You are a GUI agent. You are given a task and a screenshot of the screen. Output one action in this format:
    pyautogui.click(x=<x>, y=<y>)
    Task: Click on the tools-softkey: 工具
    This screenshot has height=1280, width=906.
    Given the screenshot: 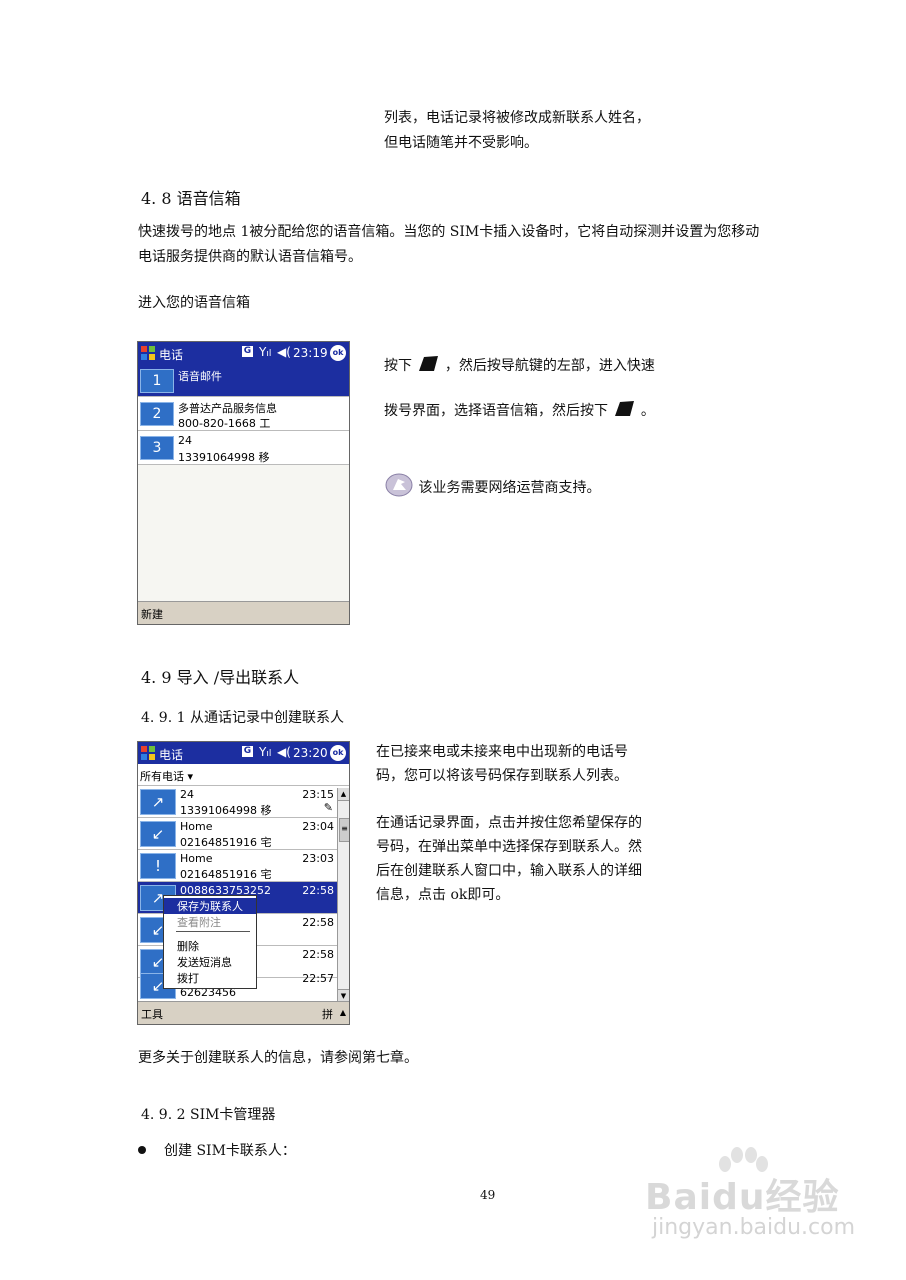 What is the action you would take?
    pyautogui.click(x=152, y=1014)
    